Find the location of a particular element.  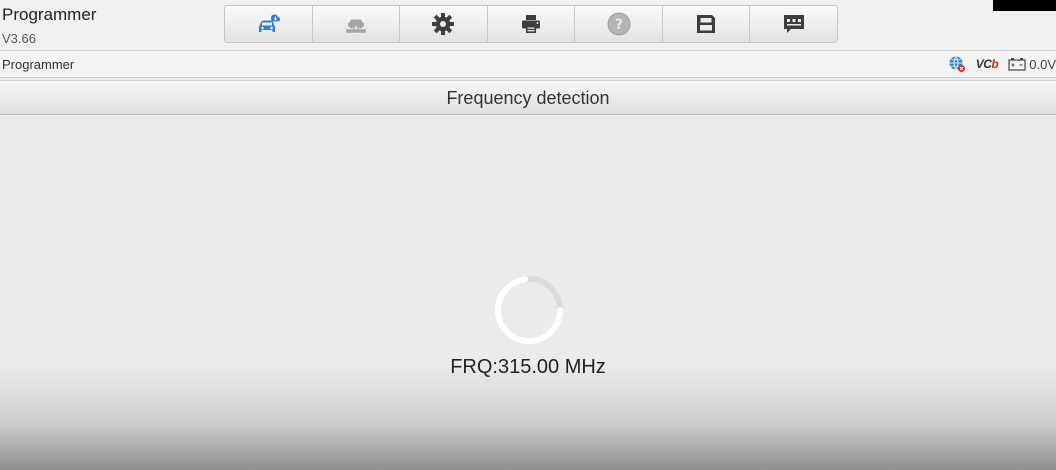

vehicle-lift-icon is located at coordinates (356, 26).